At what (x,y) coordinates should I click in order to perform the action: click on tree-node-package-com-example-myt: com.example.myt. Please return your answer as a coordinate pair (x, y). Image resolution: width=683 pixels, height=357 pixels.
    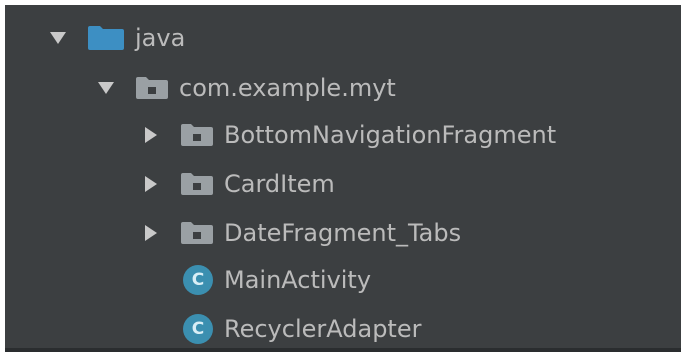
    Looking at the image, I should click on (245, 88).